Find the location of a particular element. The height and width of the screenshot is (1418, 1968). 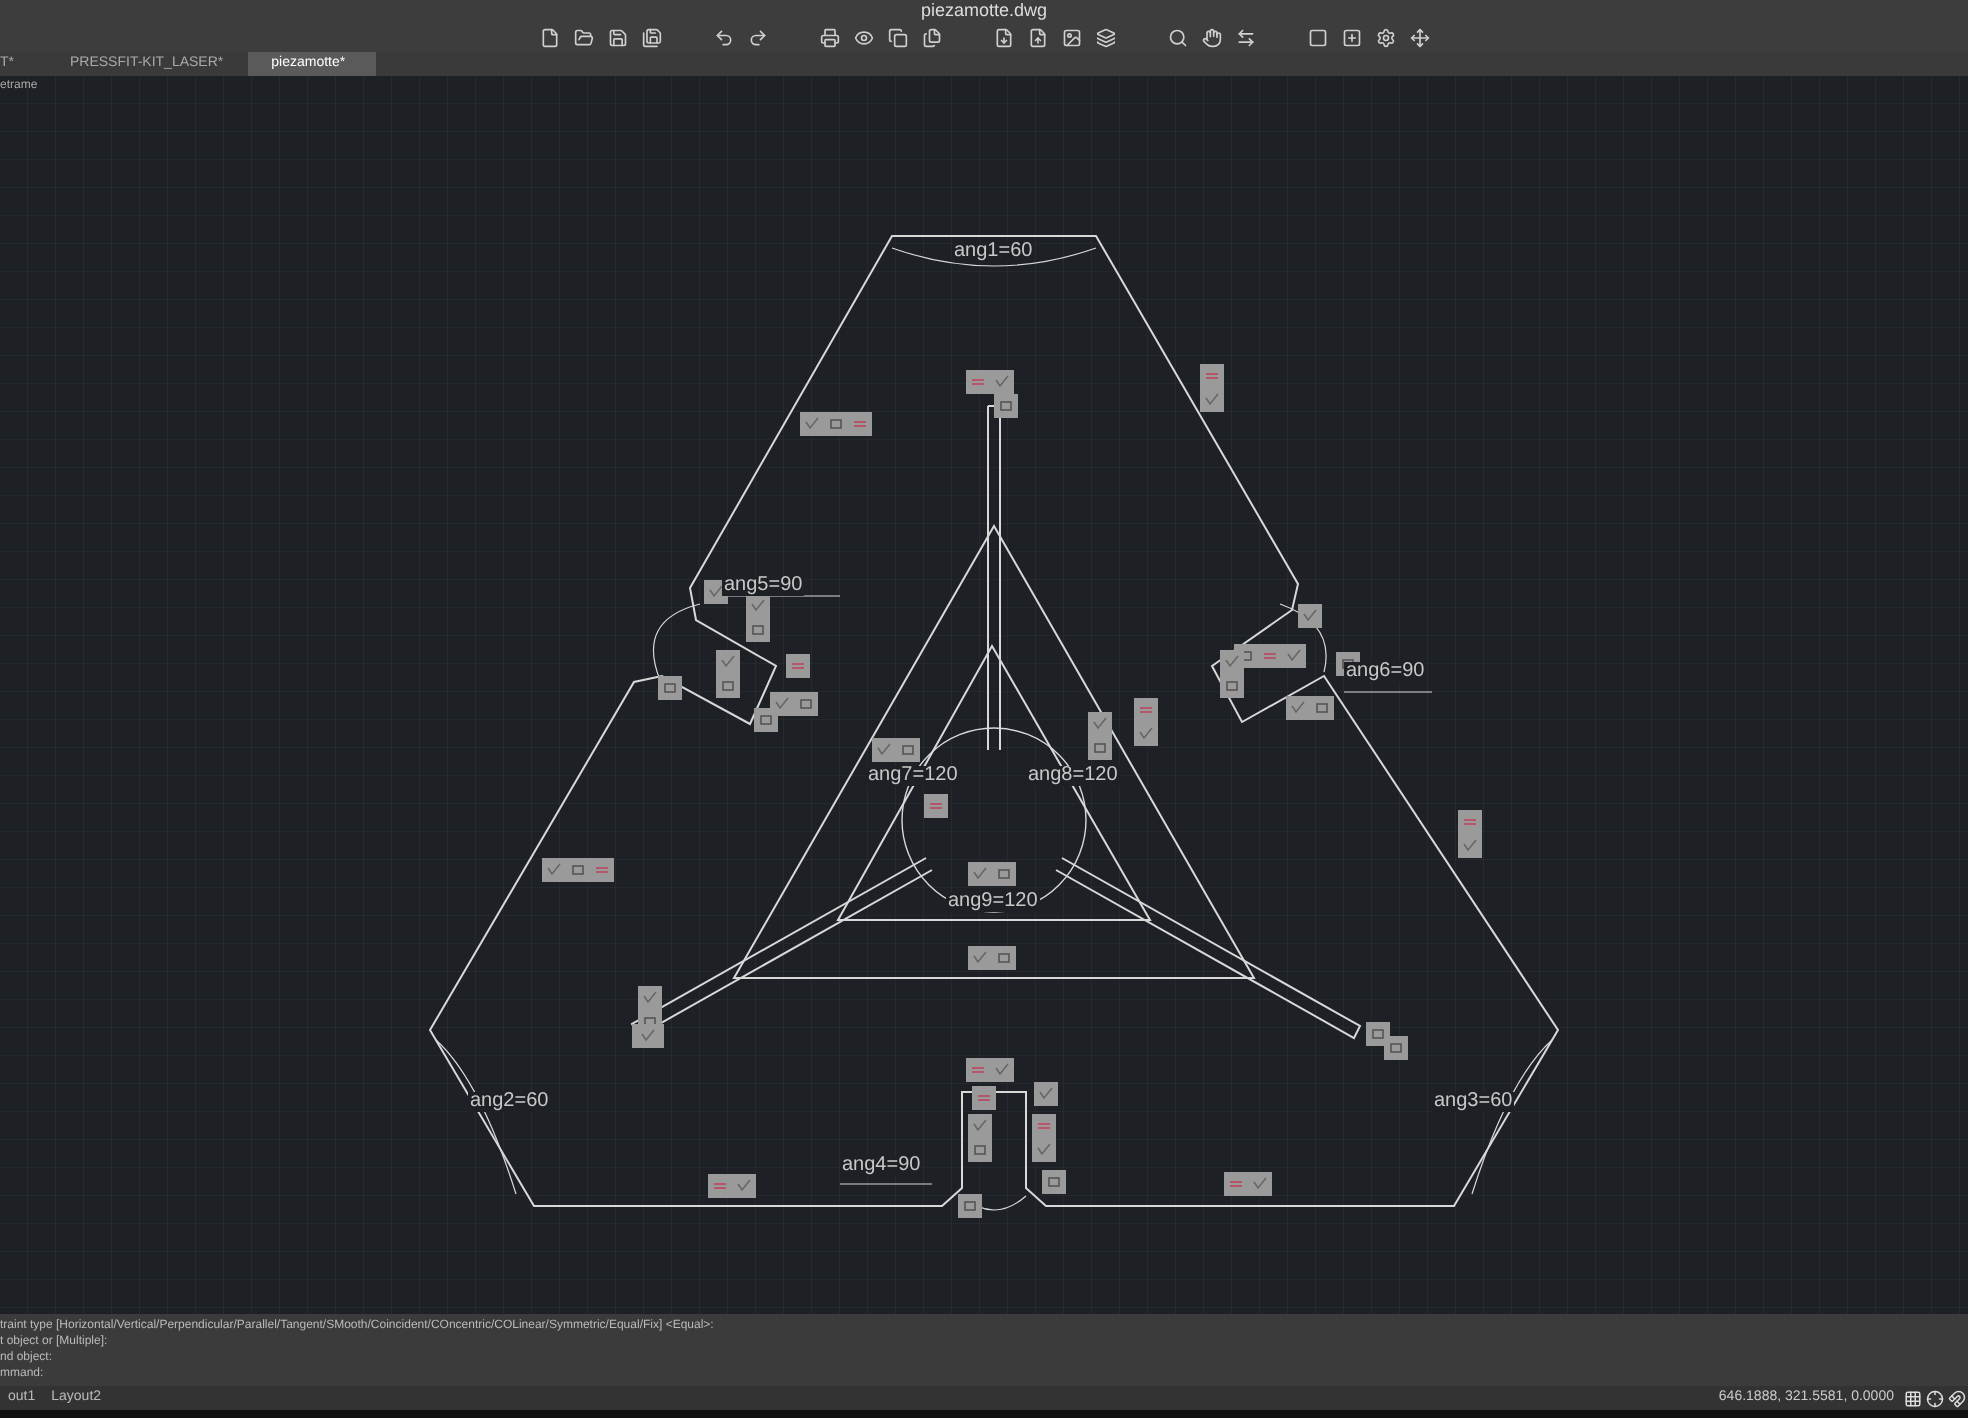

redo-icon is located at coordinates (757, 37).